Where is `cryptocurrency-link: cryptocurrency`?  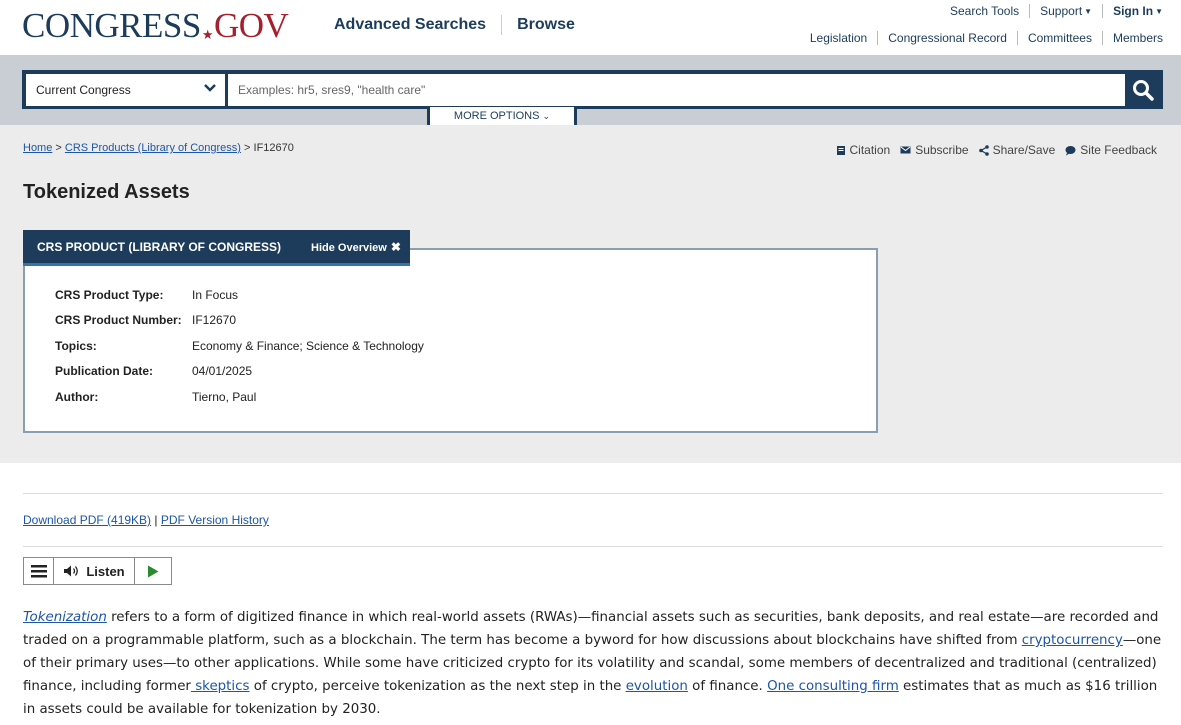 cryptocurrency-link: cryptocurrency is located at coordinates (1072, 640).